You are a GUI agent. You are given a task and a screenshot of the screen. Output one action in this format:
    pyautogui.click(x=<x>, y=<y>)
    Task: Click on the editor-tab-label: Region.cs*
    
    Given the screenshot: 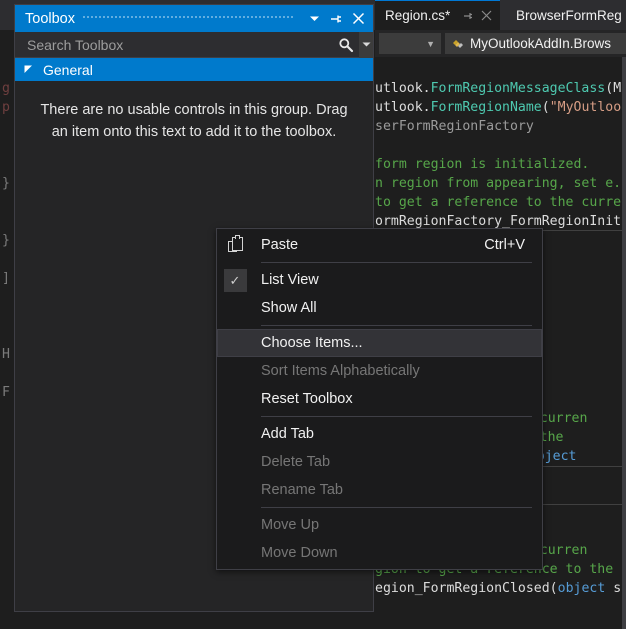 What is the action you would take?
    pyautogui.click(x=418, y=15)
    